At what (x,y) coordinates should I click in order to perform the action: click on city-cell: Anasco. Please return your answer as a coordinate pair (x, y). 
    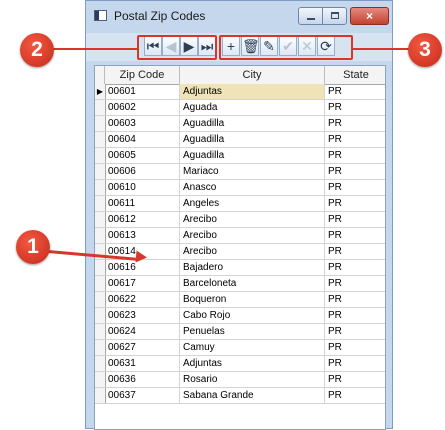
    Looking at the image, I should click on (252, 187).